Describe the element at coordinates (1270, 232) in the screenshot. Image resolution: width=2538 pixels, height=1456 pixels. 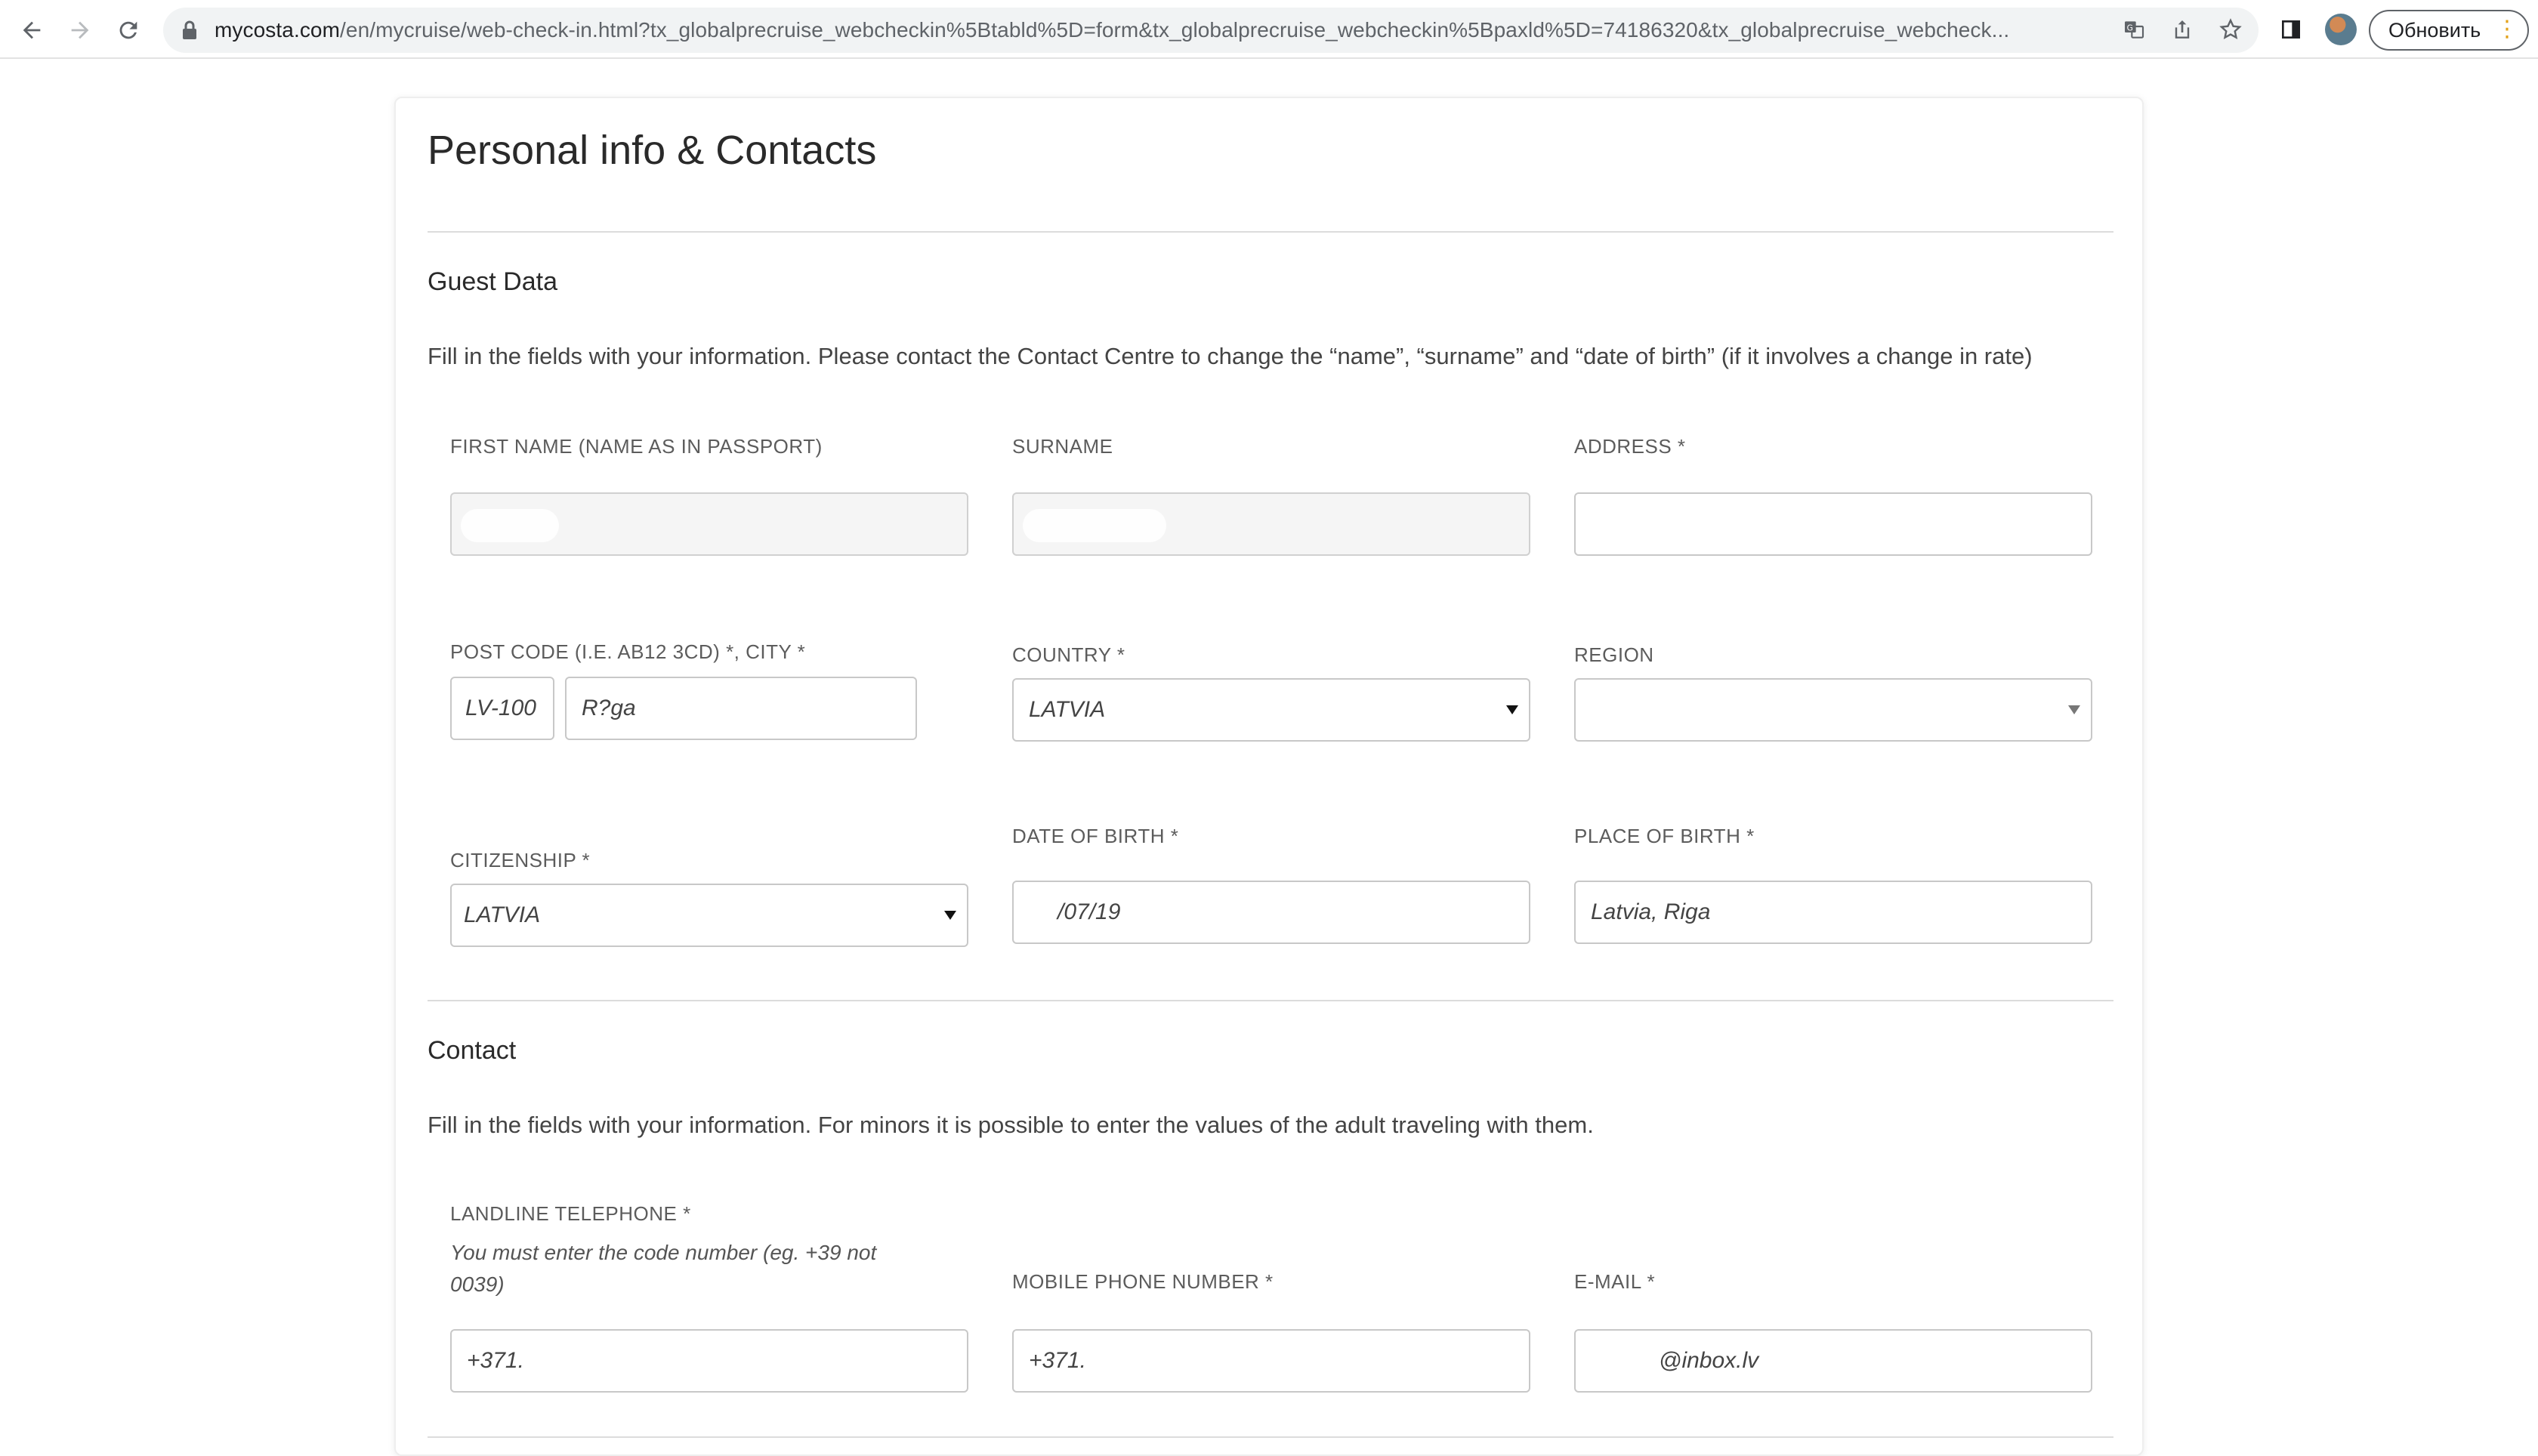
I see `title-divider` at that location.